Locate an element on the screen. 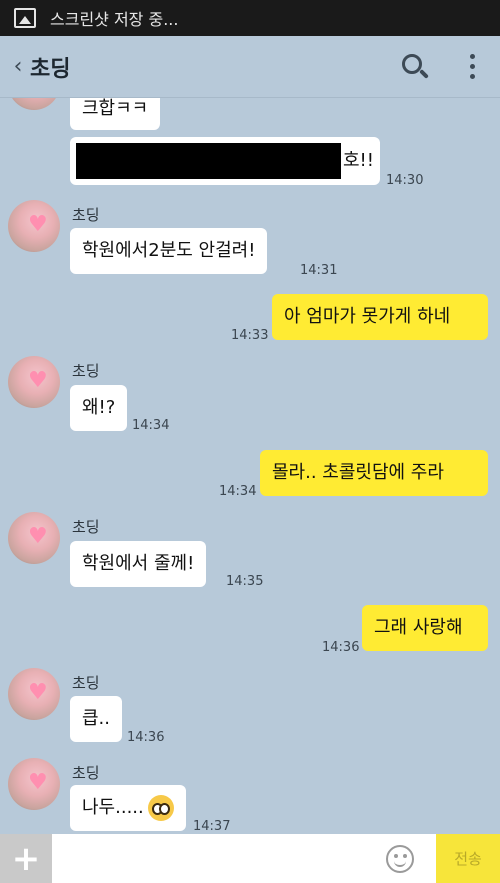 The height and width of the screenshot is (883, 500). flushed-face-emoji-icon is located at coordinates (160, 808).